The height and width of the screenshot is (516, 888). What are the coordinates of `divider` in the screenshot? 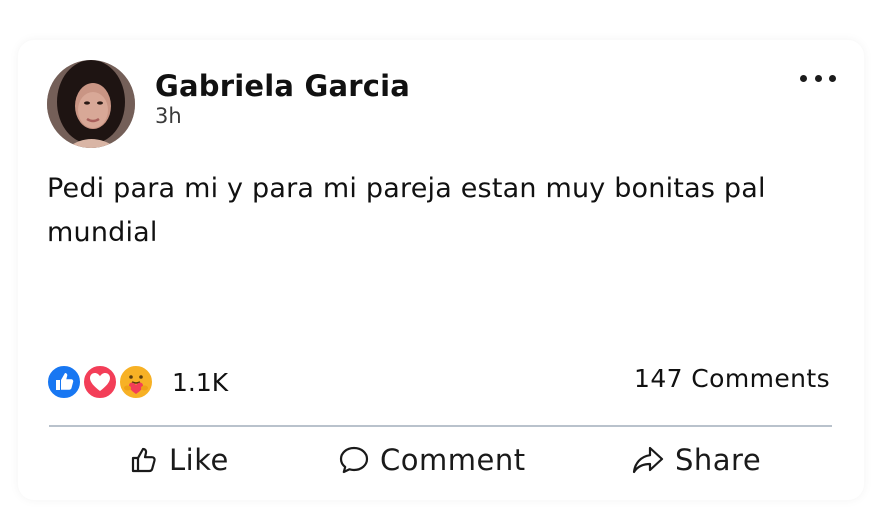 It's located at (440, 426).